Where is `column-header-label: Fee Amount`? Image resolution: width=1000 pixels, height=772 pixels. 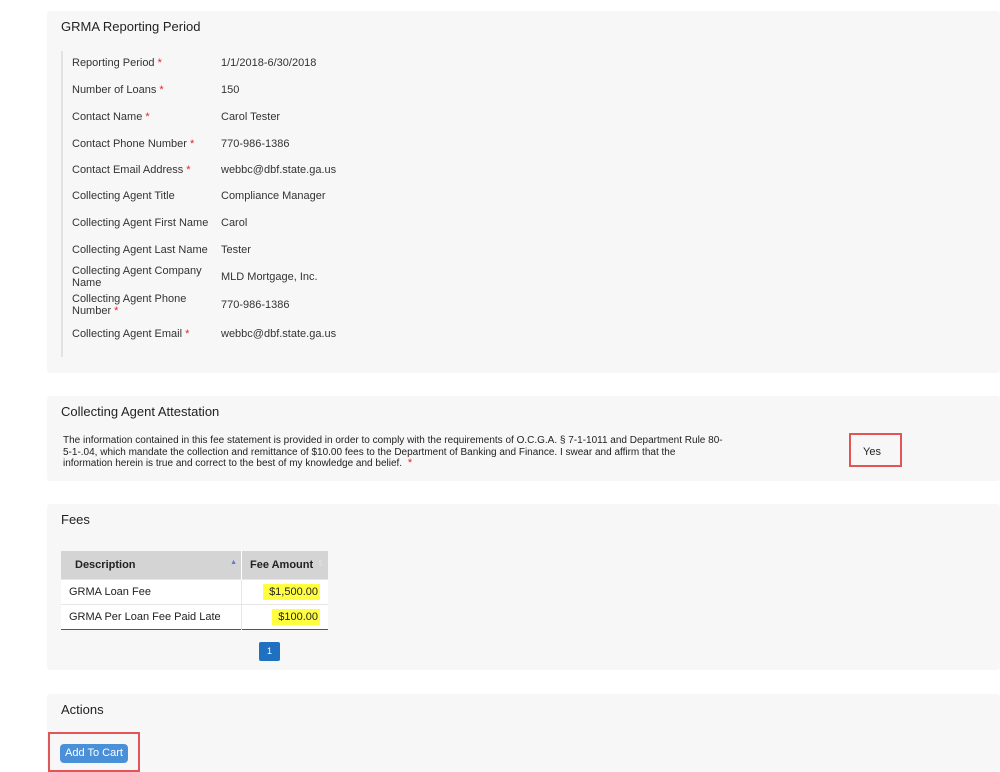 column-header-label: Fee Amount is located at coordinates (282, 565).